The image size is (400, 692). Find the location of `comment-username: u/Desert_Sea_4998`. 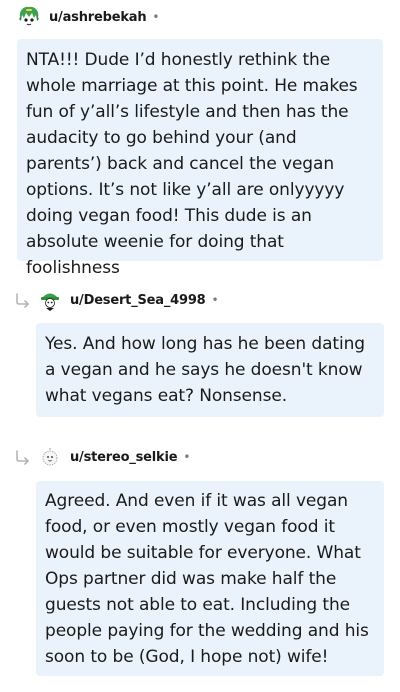

comment-username: u/Desert_Sea_4998 is located at coordinates (138, 300).